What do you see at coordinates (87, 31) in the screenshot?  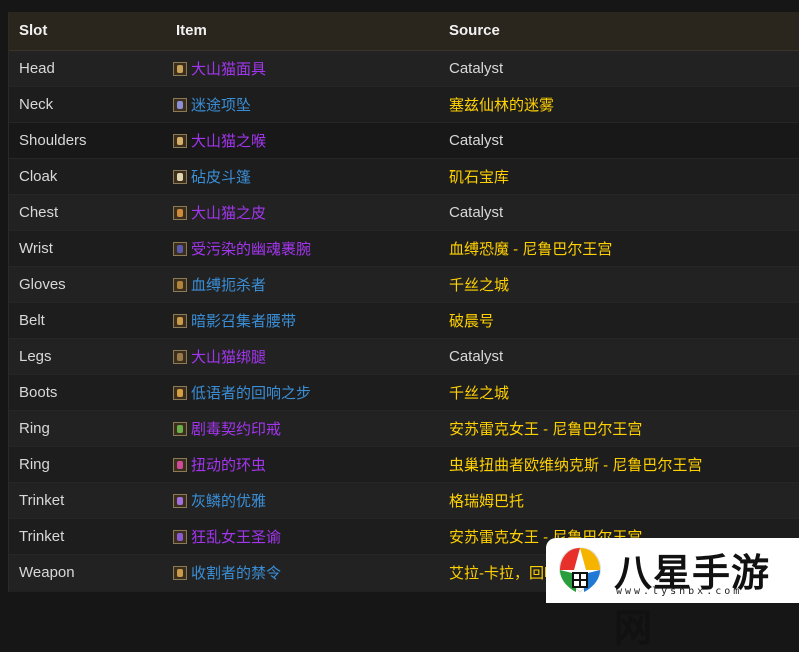 I see `header-slot: Slot` at bounding box center [87, 31].